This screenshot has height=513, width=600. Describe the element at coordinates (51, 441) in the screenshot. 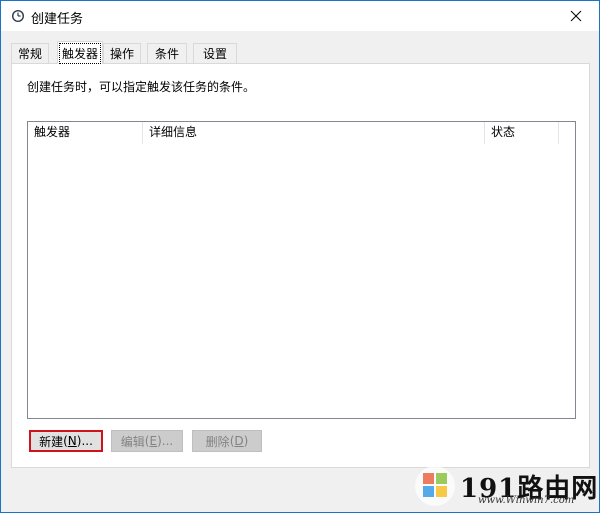

I see `button-label: 新建` at that location.